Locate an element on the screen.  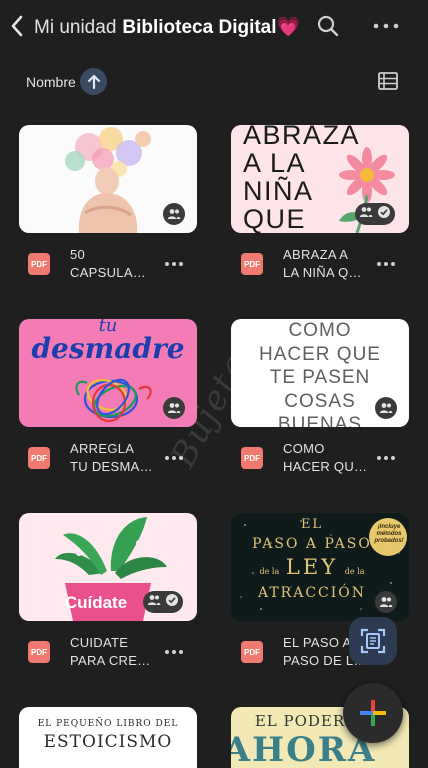
cover-line: COMO is located at coordinates (320, 330).